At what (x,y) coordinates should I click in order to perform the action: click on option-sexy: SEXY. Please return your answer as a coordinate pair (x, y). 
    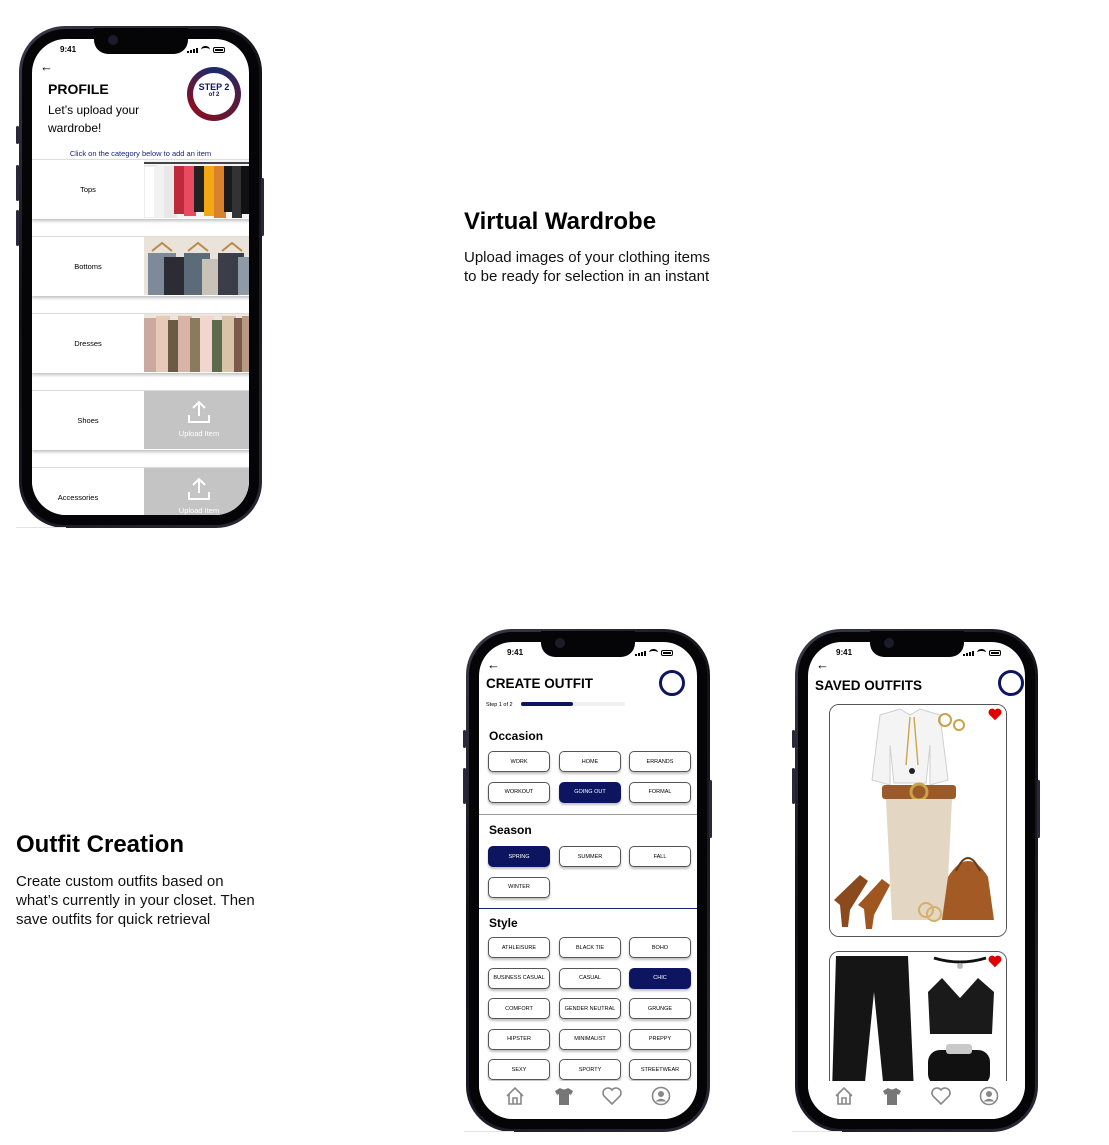
    Looking at the image, I should click on (519, 1069).